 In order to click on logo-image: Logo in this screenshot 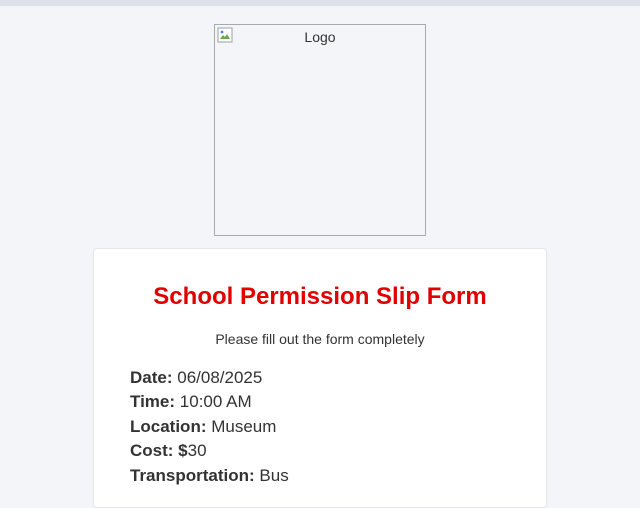, I will do `click(320, 130)`.